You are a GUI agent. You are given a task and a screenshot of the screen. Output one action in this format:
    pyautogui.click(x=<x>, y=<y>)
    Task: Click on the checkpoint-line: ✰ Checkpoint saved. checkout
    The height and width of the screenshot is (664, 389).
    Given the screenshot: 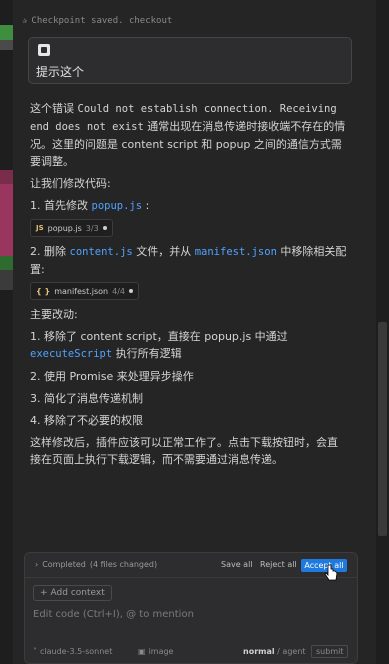 What is the action you would take?
    pyautogui.click(x=97, y=21)
    